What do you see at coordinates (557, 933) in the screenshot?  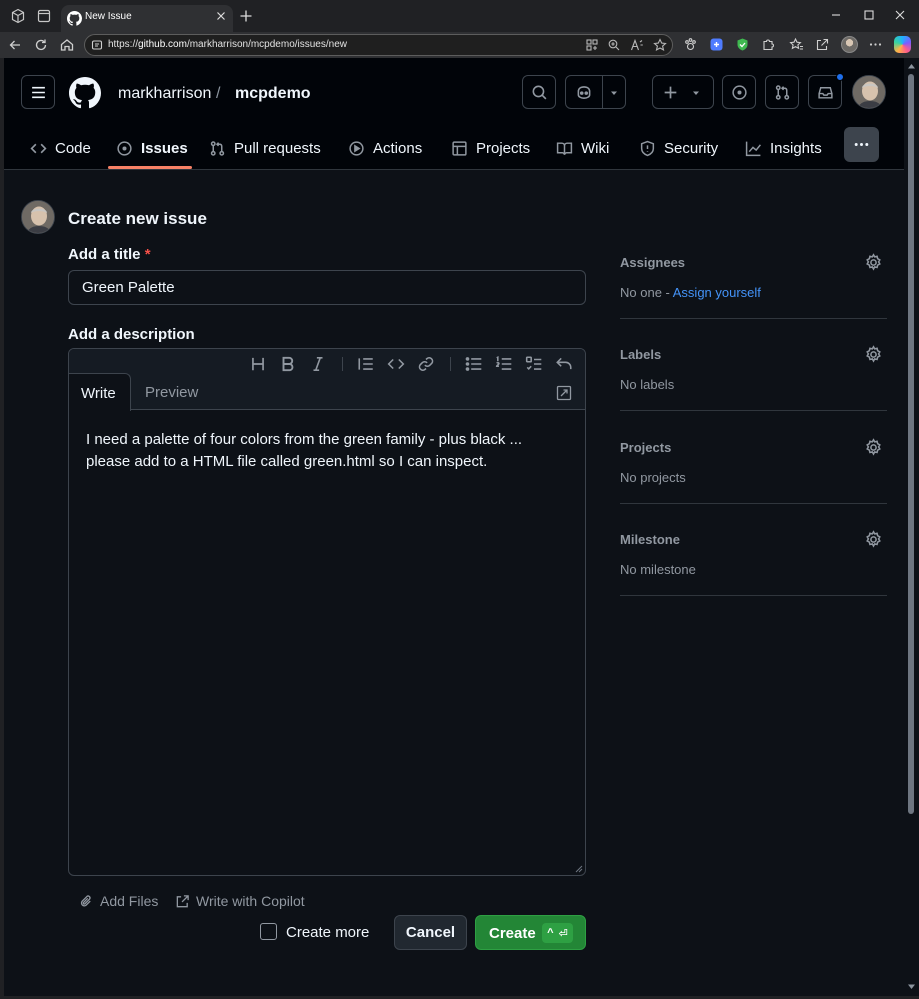 I see `keyboard-shortcut-hint: ^ ⏎` at bounding box center [557, 933].